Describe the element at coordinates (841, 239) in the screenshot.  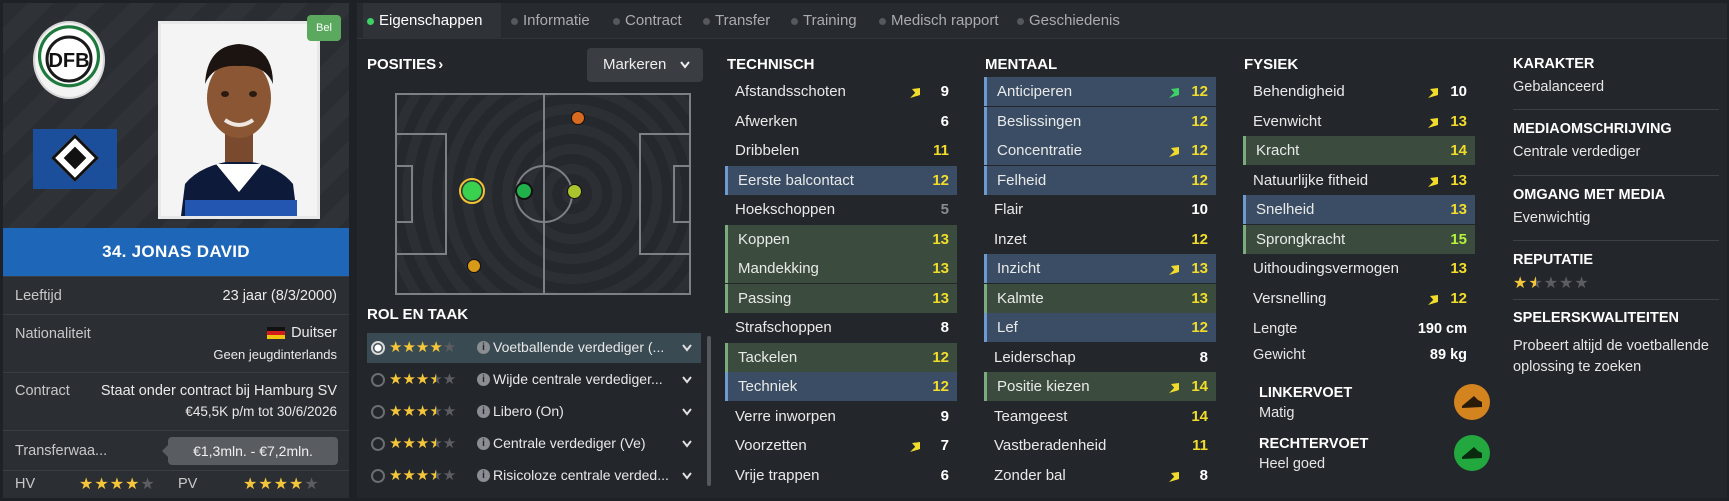
I see `attribute-row: Koppen 13` at that location.